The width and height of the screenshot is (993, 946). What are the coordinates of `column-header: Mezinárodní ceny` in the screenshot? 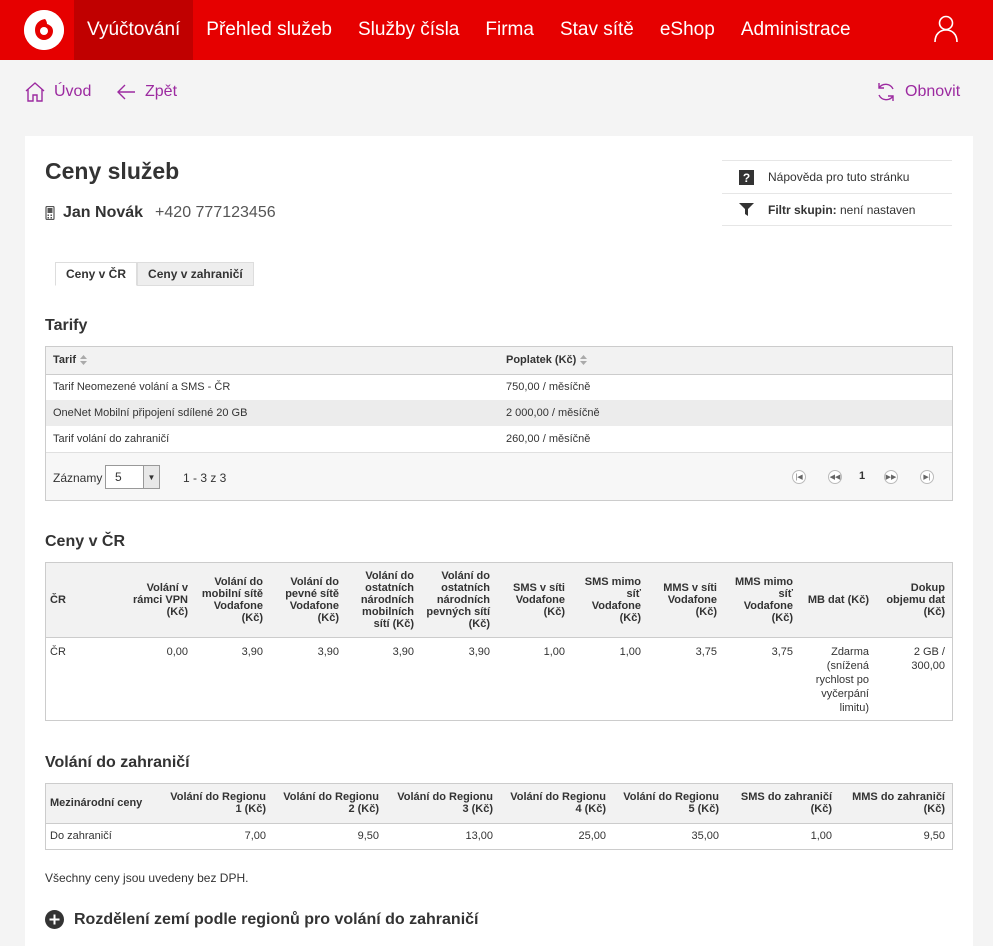 It's located at (103, 804).